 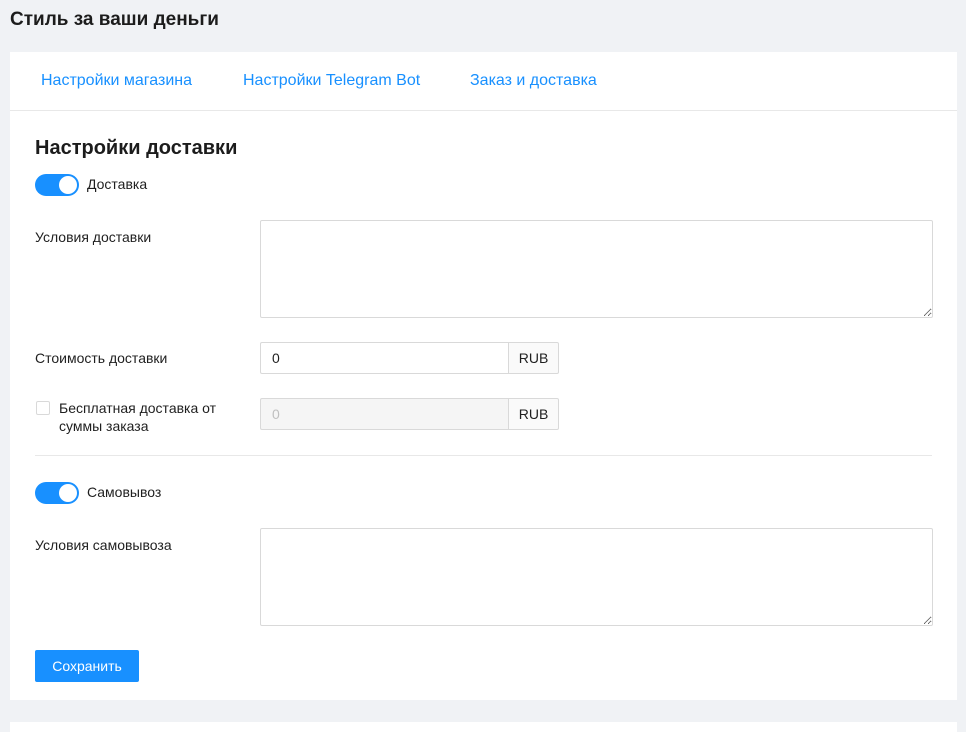 What do you see at coordinates (596, 577) in the screenshot?
I see `pickup-conditions-textarea` at bounding box center [596, 577].